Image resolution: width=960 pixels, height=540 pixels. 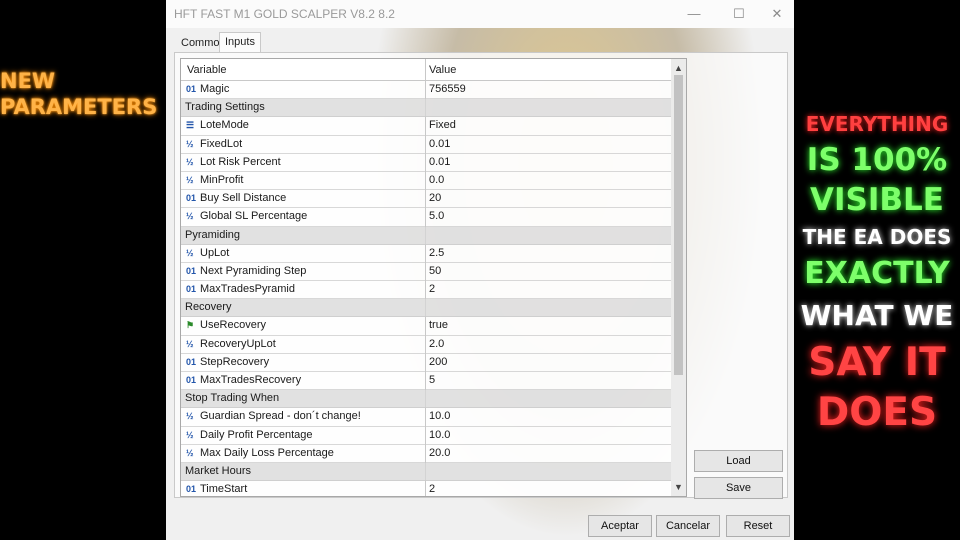 What do you see at coordinates (447, 89) in the screenshot?
I see `parameter-value: 756559` at bounding box center [447, 89].